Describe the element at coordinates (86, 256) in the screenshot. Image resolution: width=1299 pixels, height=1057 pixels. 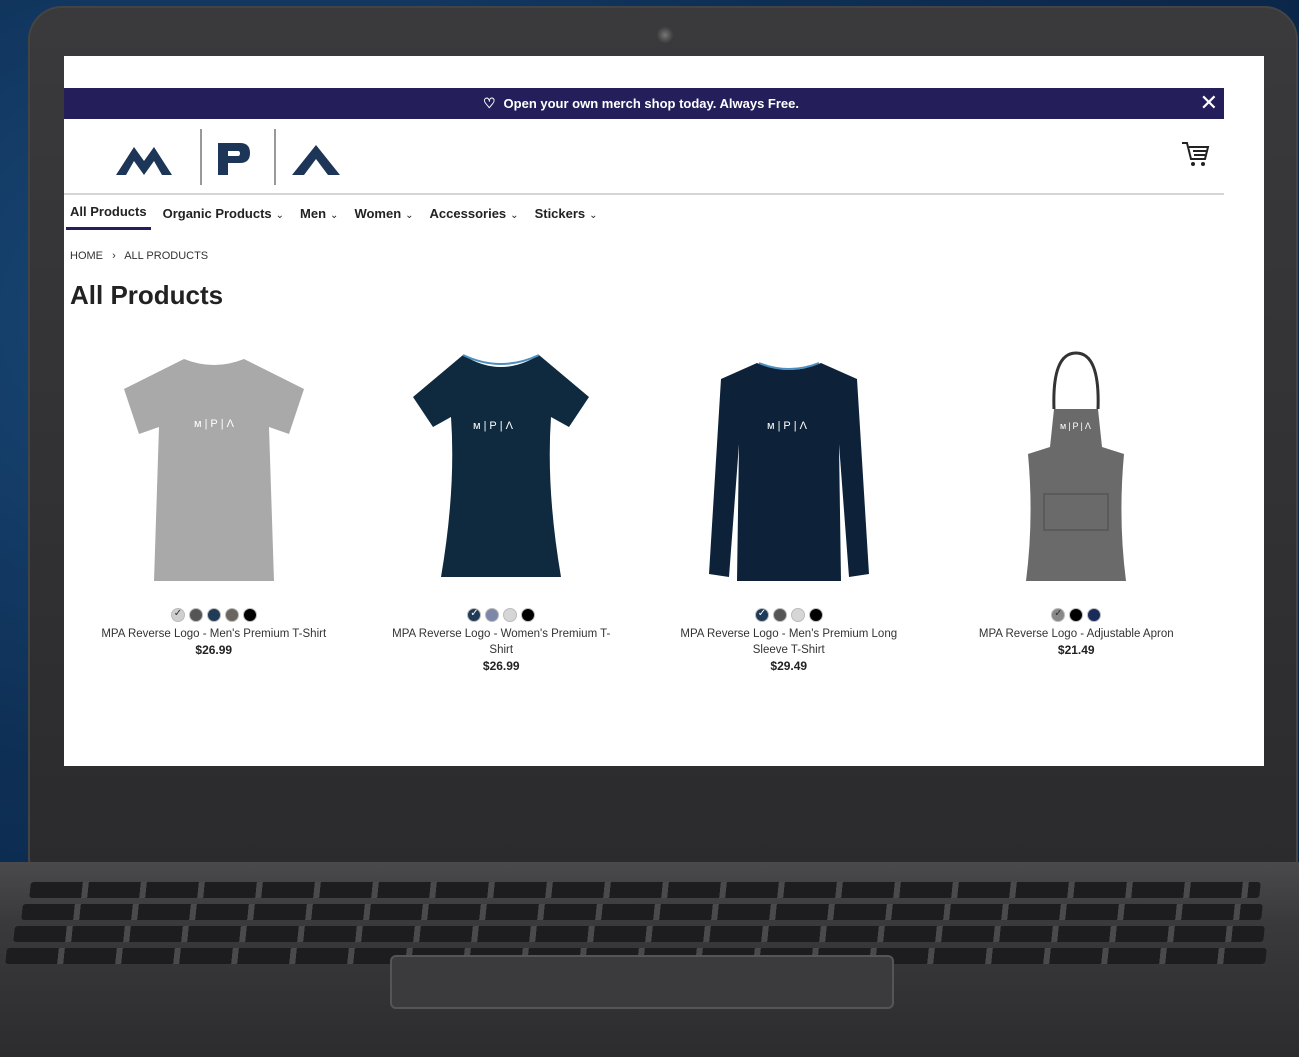
I see `breadcrumb-home: HOME` at that location.